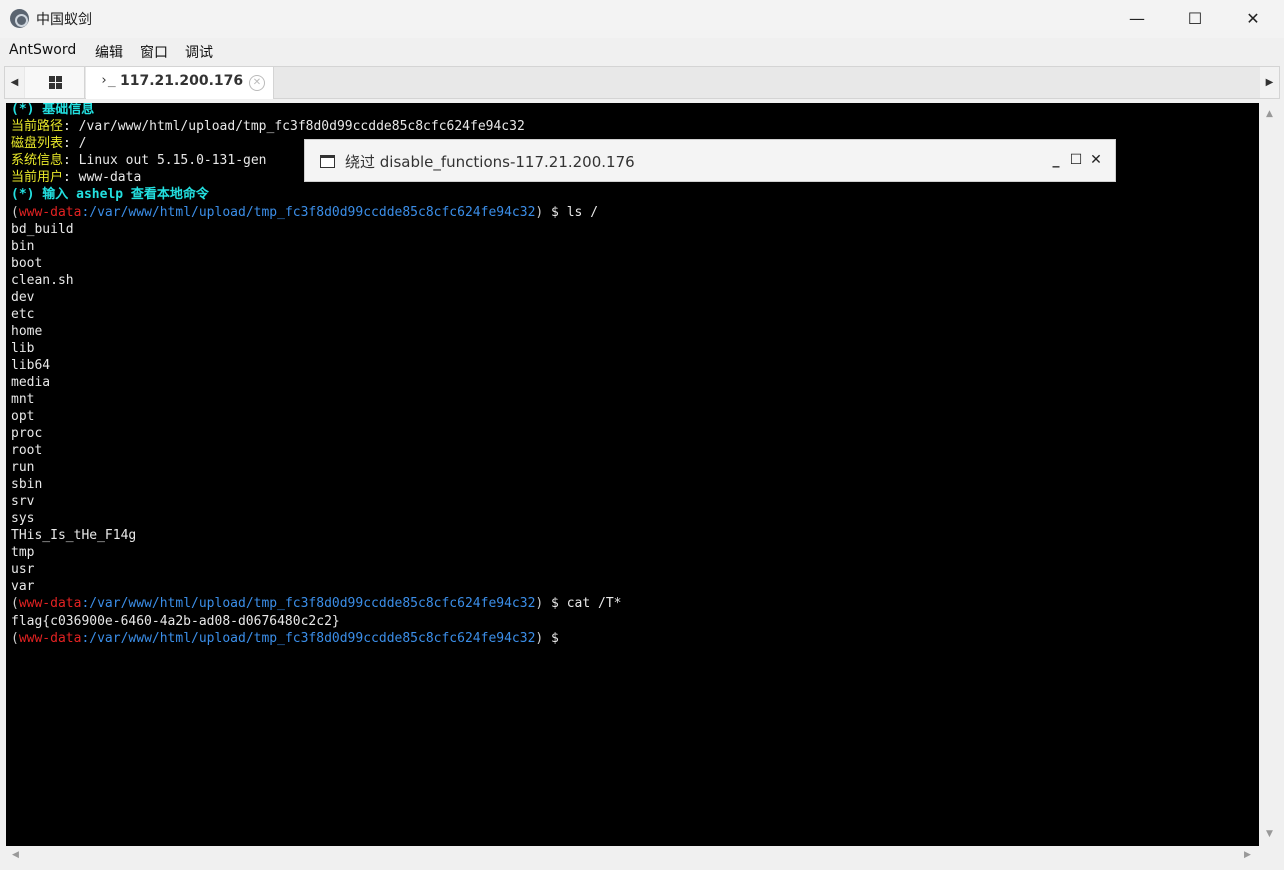 Image resolution: width=1284 pixels, height=870 pixels. Describe the element at coordinates (19, 18) in the screenshot. I see `antsword-logo-icon` at that location.